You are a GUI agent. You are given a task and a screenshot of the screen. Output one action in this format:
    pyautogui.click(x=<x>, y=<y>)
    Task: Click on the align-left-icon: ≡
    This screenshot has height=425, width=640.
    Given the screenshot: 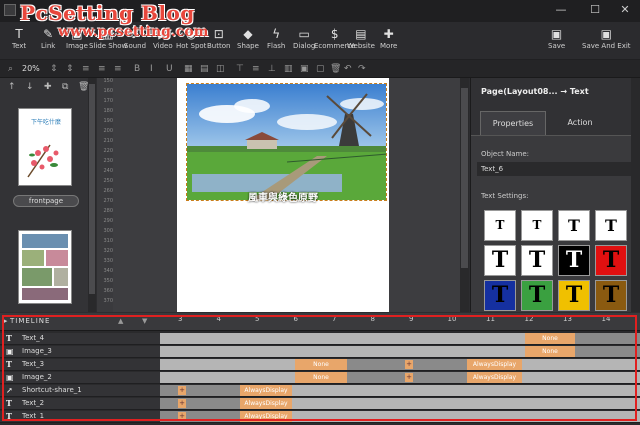 What is the action you would take?
    pyautogui.click(x=86, y=69)
    